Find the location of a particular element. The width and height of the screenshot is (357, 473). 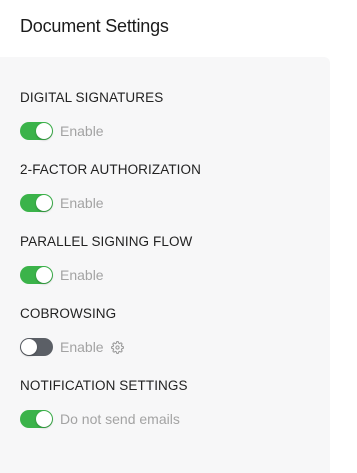

setting-title: COBROWSING is located at coordinates (68, 313).